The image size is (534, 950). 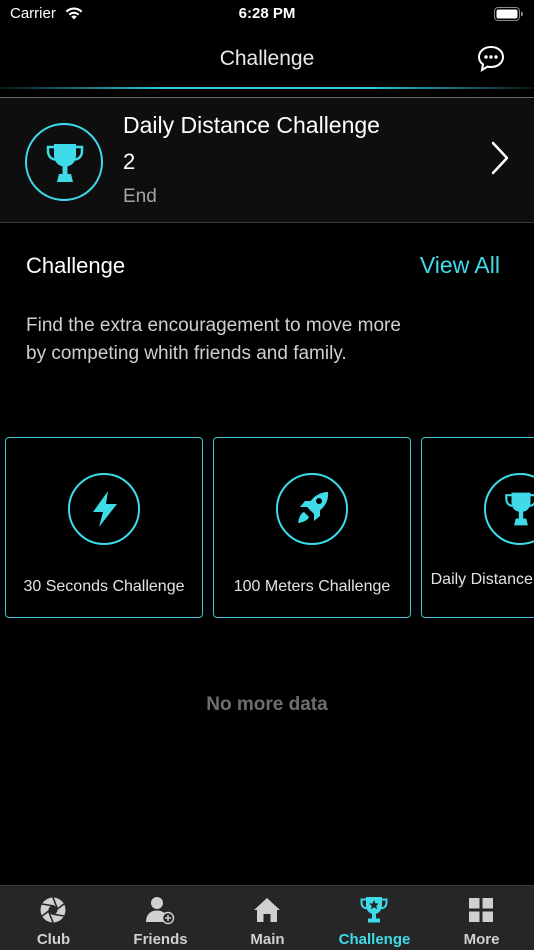 I want to click on page-title: Challenge, so click(x=267, y=58).